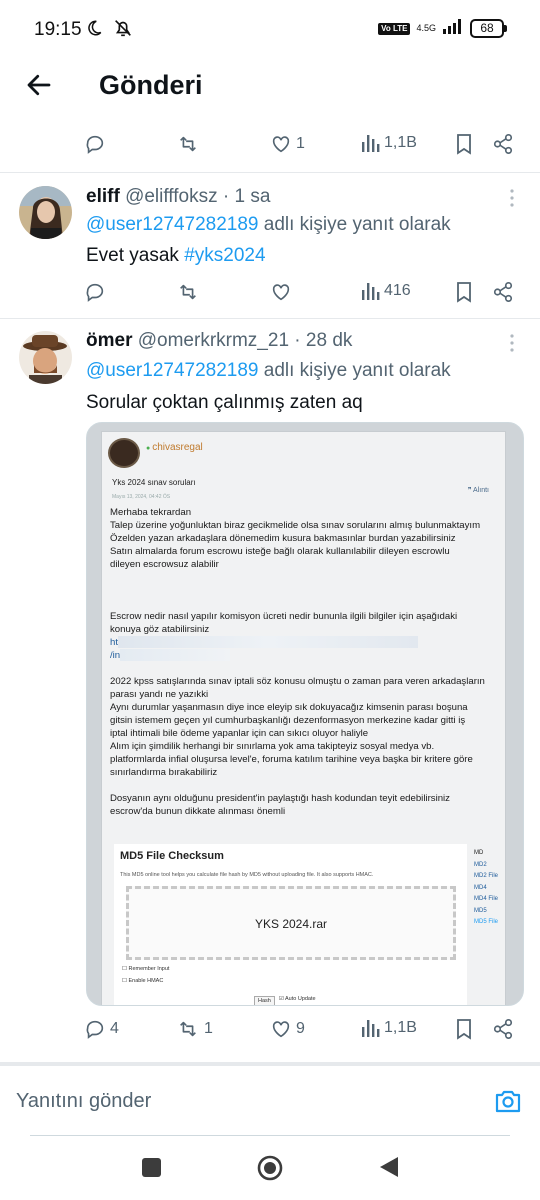 Image resolution: width=540 pixels, height=1200 pixels. I want to click on action-bar: 416, so click(304, 296).